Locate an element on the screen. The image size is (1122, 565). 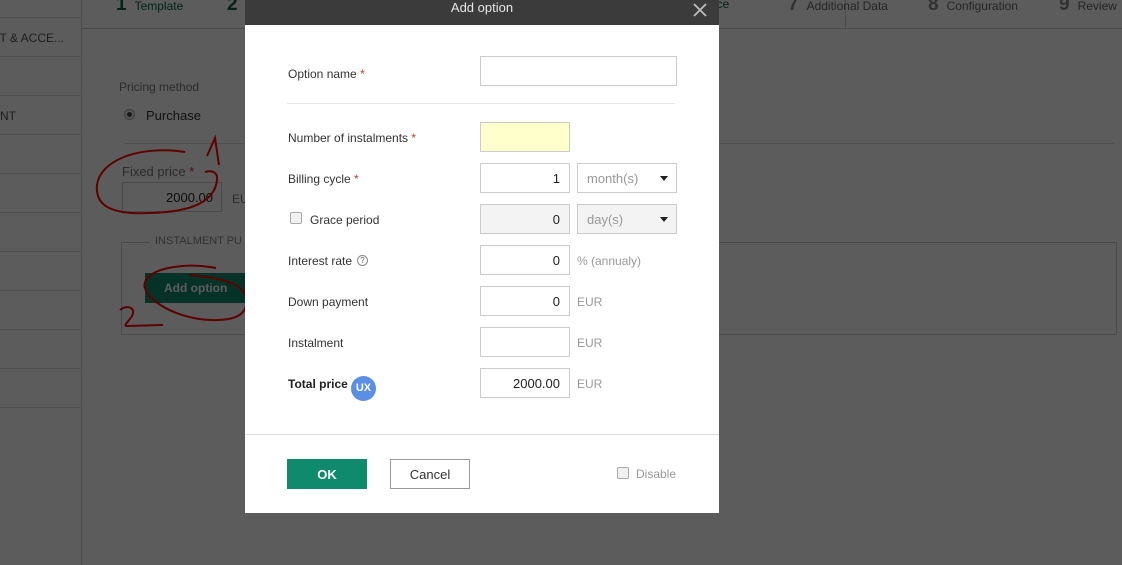
grace-period-checkbox is located at coordinates (296, 218).